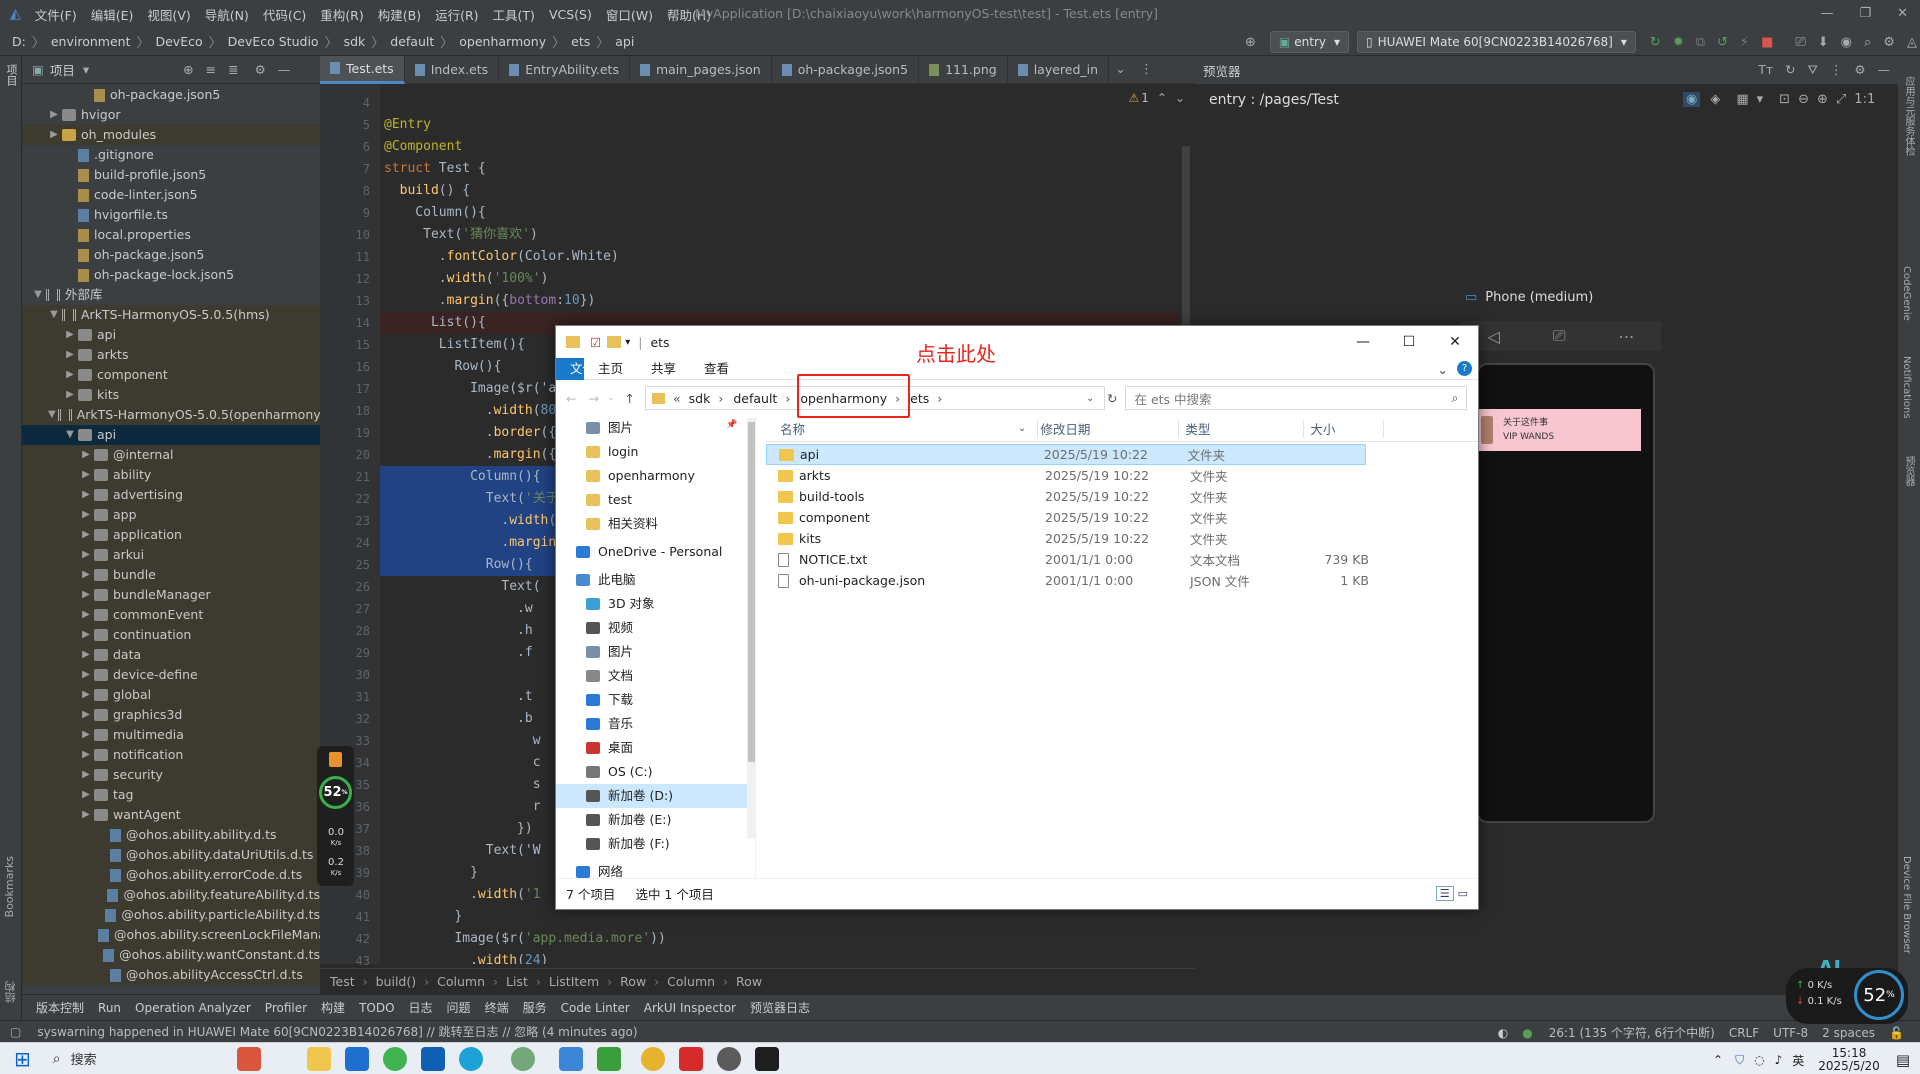 The height and width of the screenshot is (1074, 1920). I want to click on previewer-actions: Tт ↻ ⛛ ⋮ ⚙ —, so click(1824, 70).